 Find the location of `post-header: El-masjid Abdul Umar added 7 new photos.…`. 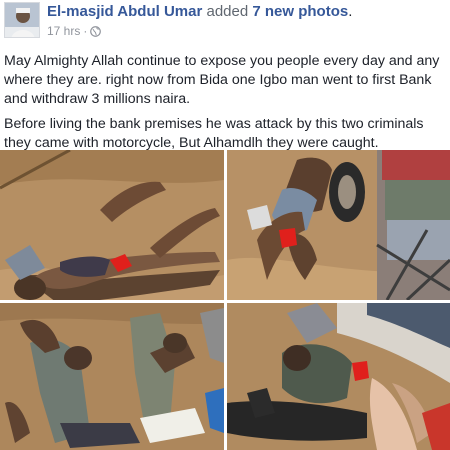

post-header: El-masjid Abdul Umar added 7 new photos.… is located at coordinates (225, 23).